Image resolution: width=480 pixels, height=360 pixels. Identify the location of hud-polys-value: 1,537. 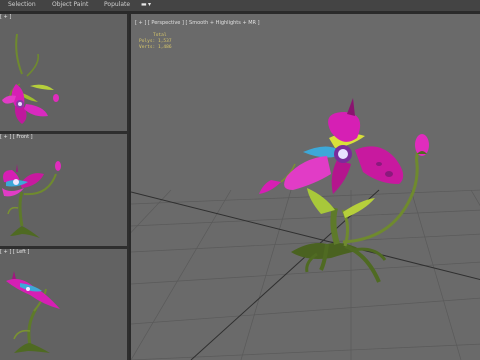
(164, 41).